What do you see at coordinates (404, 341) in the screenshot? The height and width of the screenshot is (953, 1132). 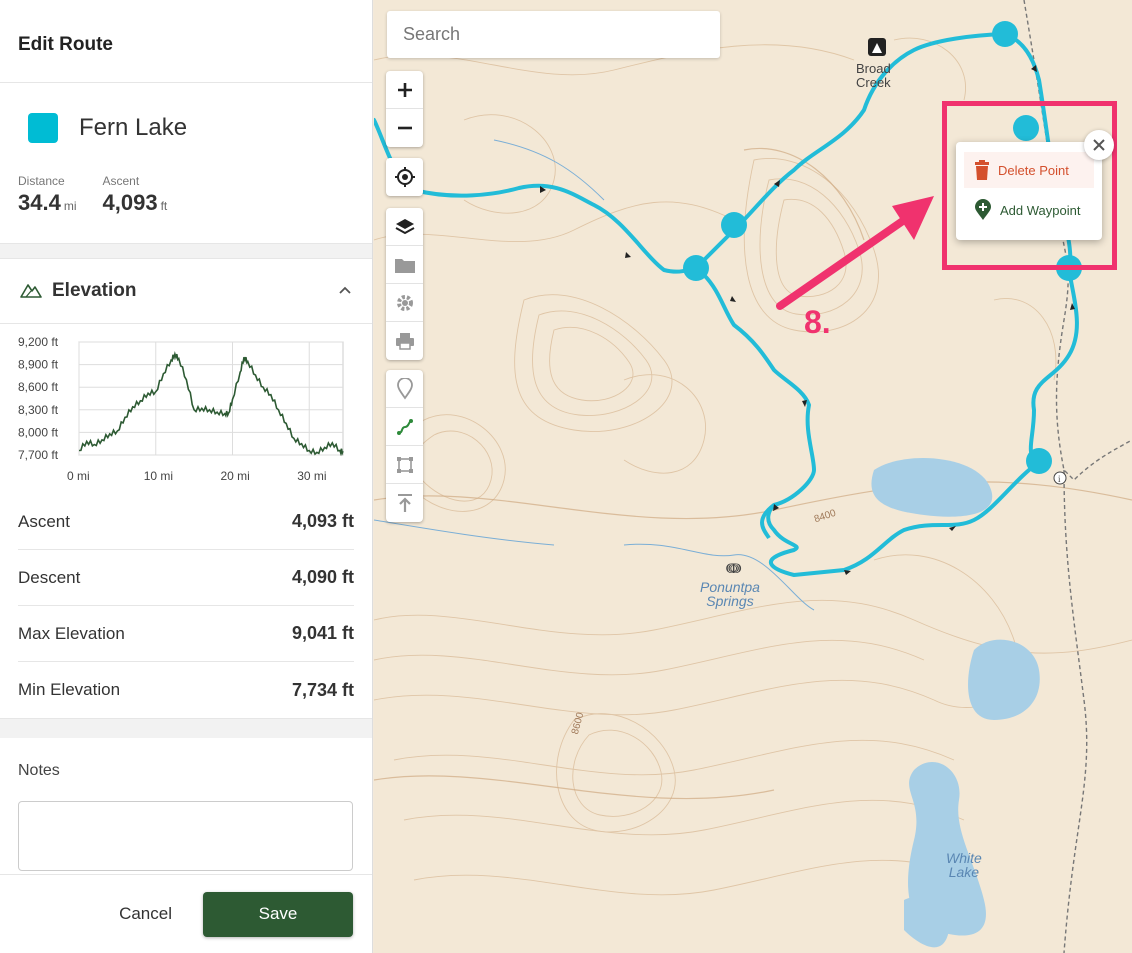 I see `print-button` at bounding box center [404, 341].